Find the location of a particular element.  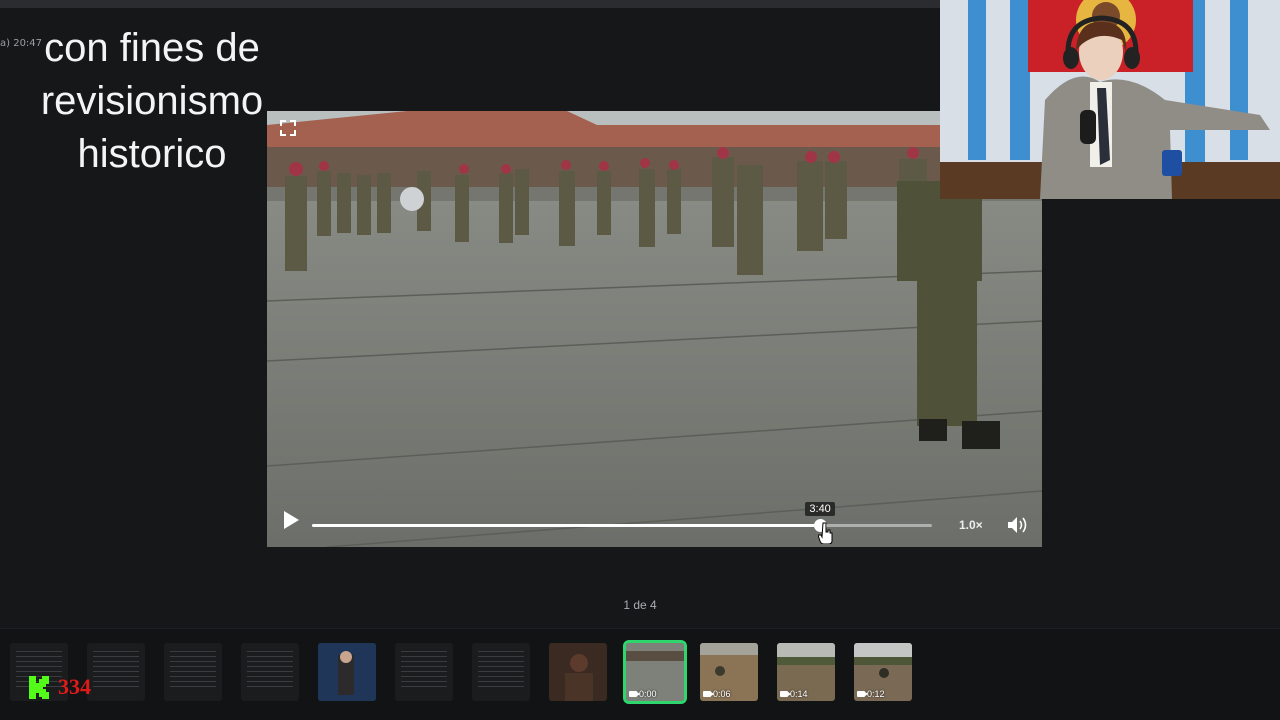

webcam-overlay is located at coordinates (1110, 99).